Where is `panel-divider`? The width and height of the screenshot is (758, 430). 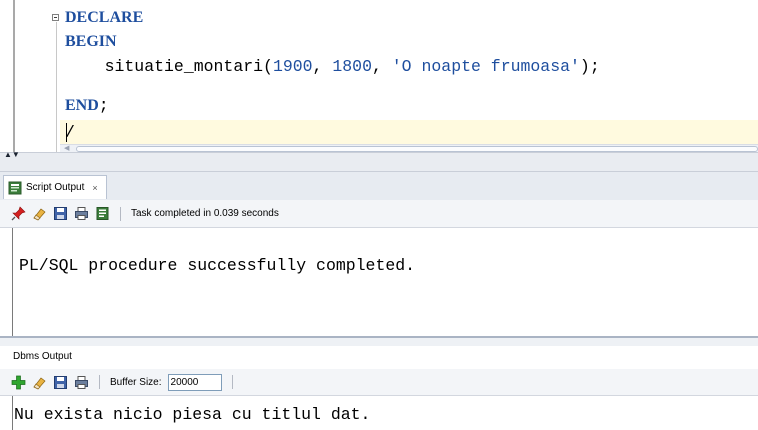 panel-divider is located at coordinates (379, 341).